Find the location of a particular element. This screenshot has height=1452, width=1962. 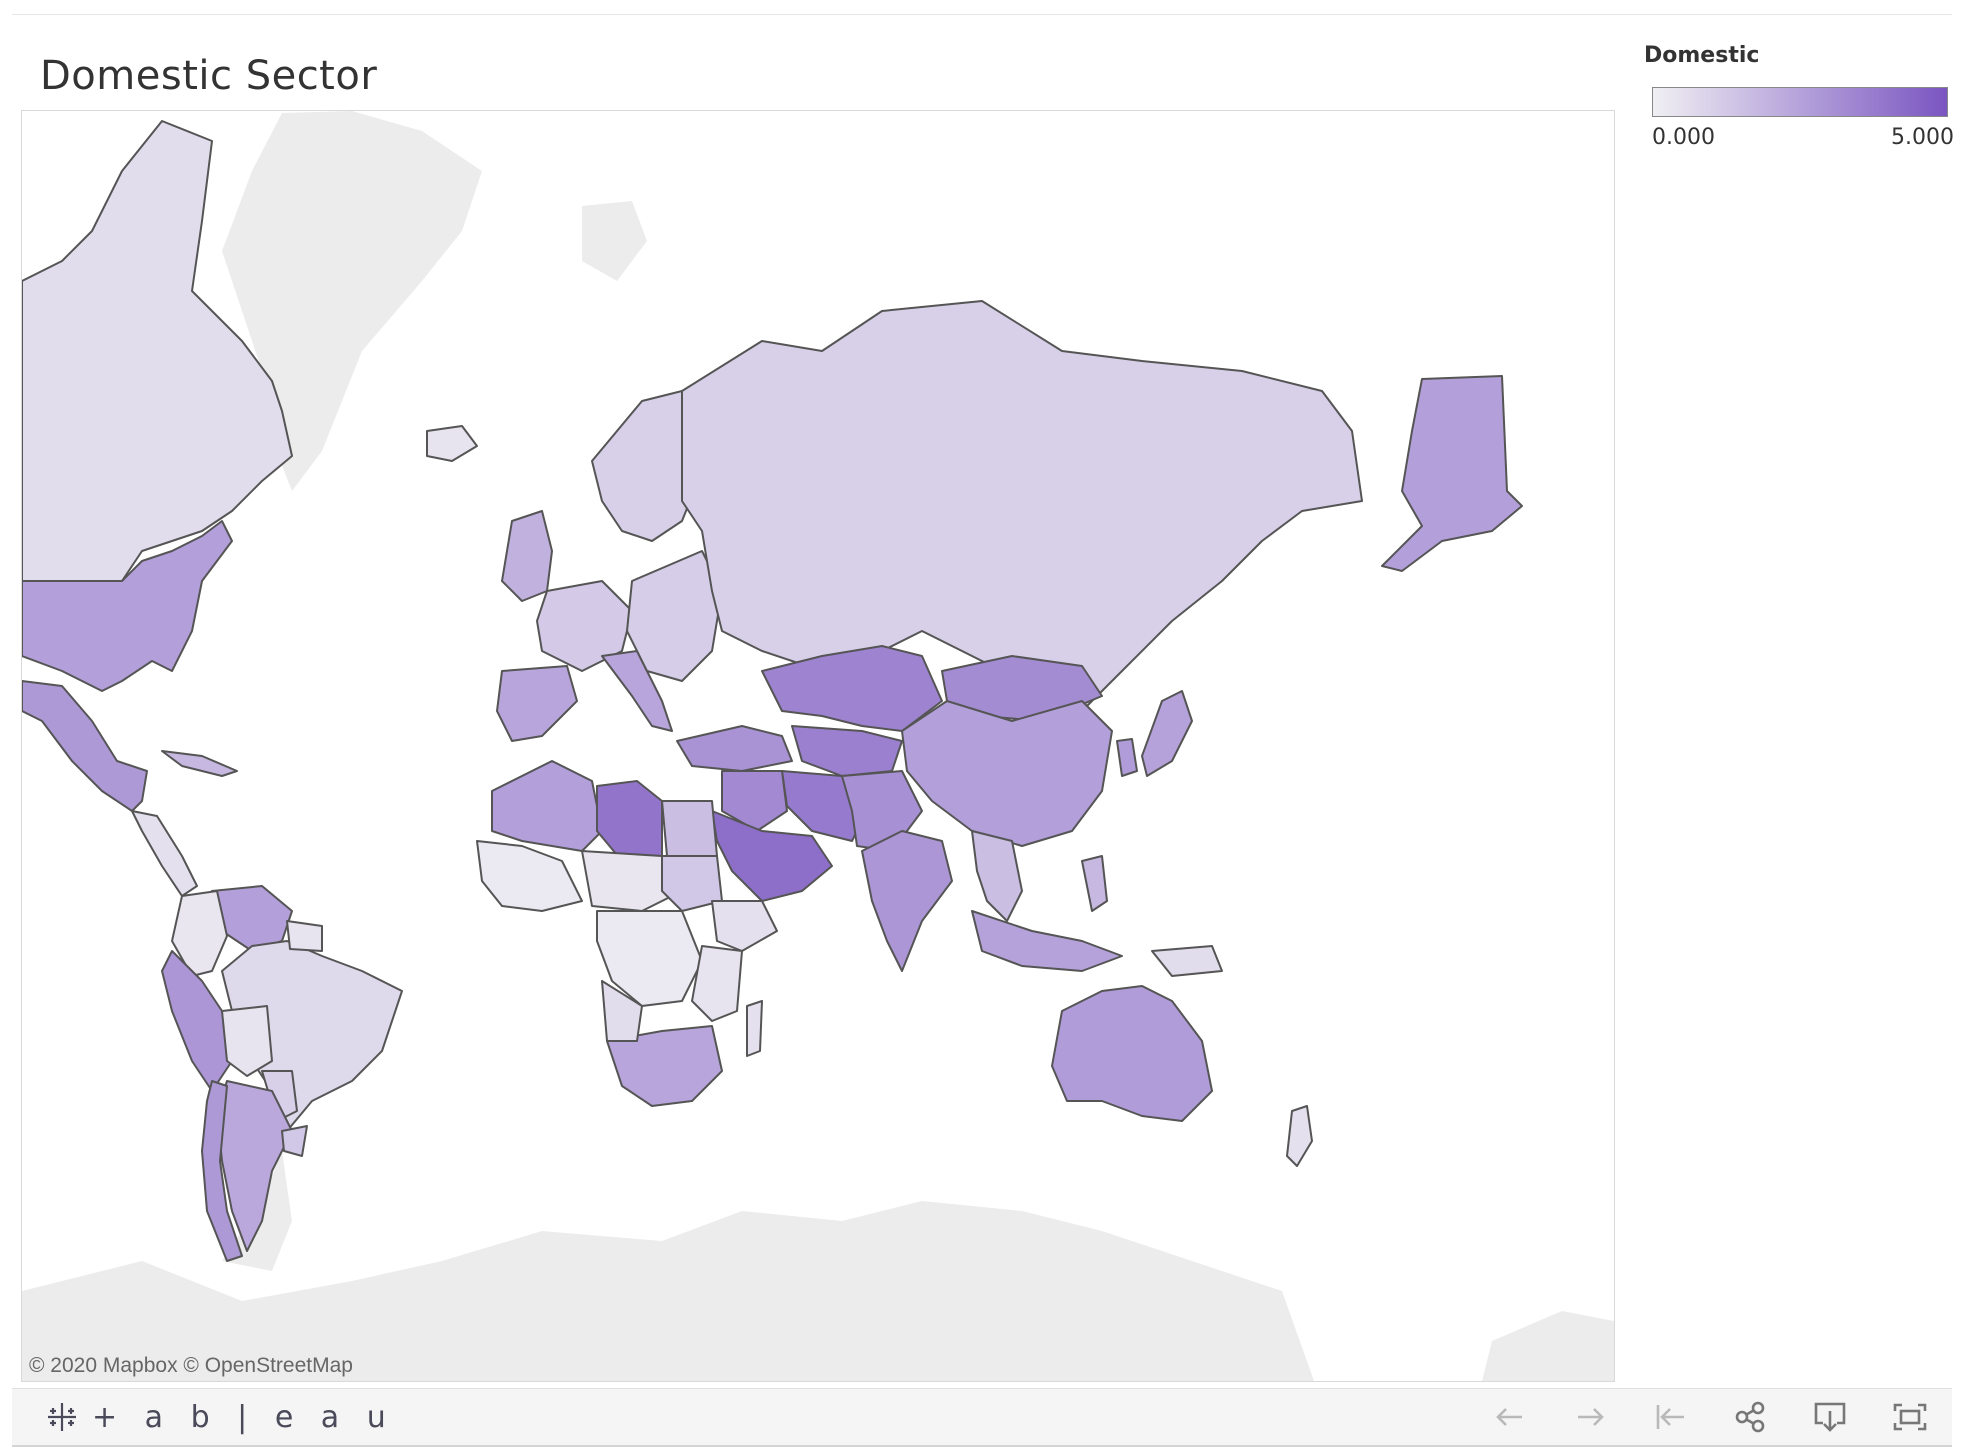

share-icon is located at coordinates (1750, 1417).